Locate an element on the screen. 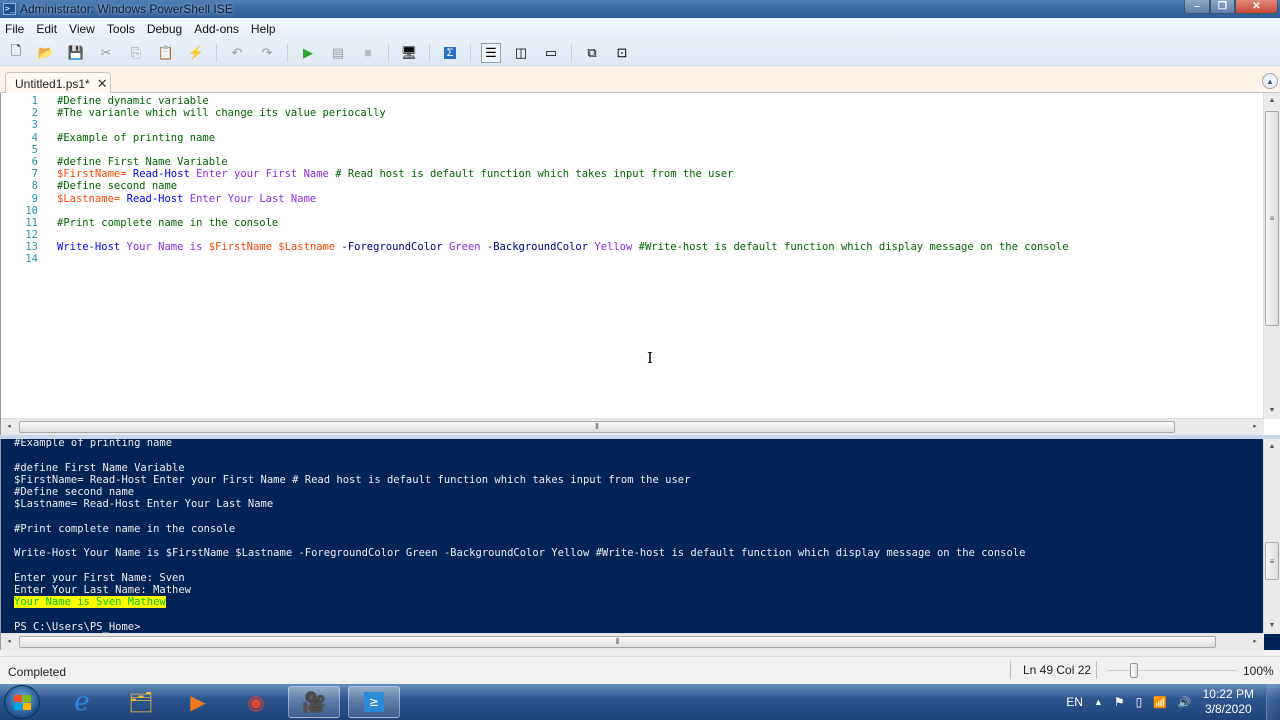  menu-file: File is located at coordinates (15, 29).